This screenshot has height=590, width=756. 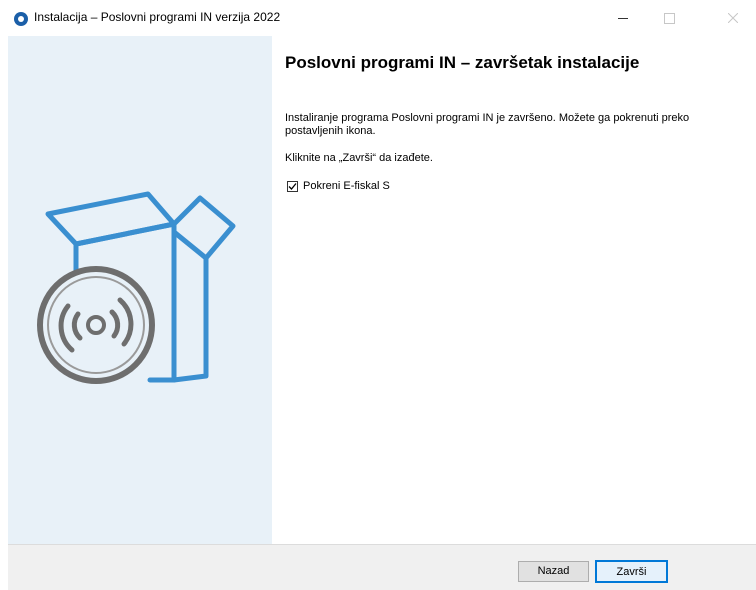 What do you see at coordinates (553, 571) in the screenshot?
I see `back-button: Nazad` at bounding box center [553, 571].